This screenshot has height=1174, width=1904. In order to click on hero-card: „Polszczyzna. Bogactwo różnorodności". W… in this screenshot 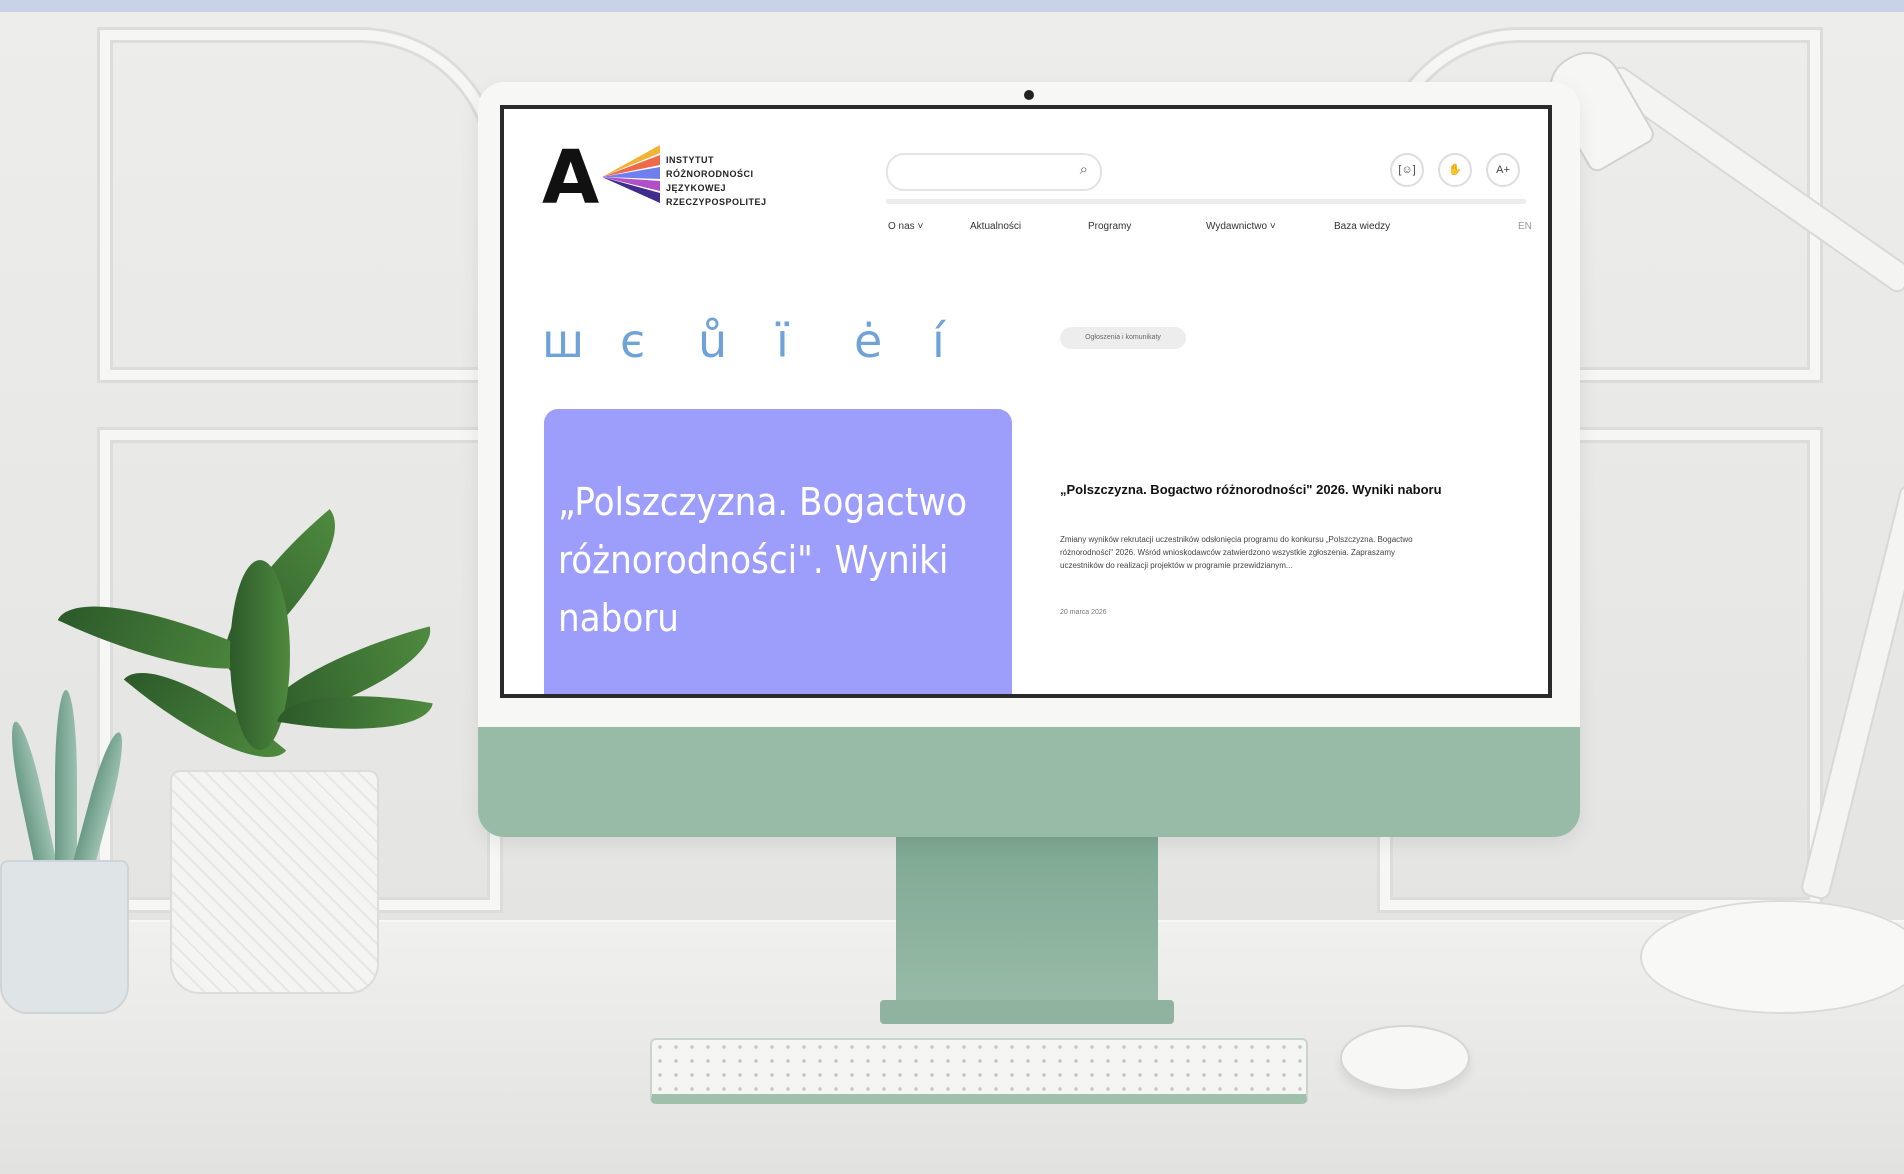, I will do `click(778, 551)`.